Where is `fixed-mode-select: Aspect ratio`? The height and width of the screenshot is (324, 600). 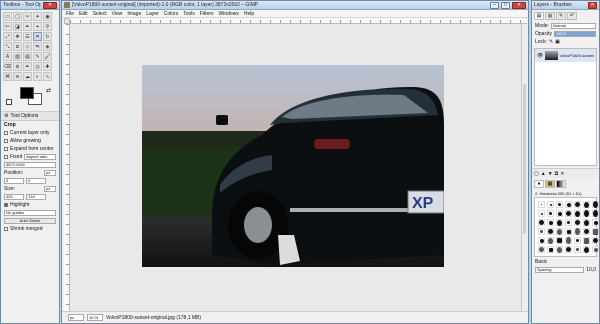 fixed-mode-select: Aspect ratio is located at coordinates (40, 157).